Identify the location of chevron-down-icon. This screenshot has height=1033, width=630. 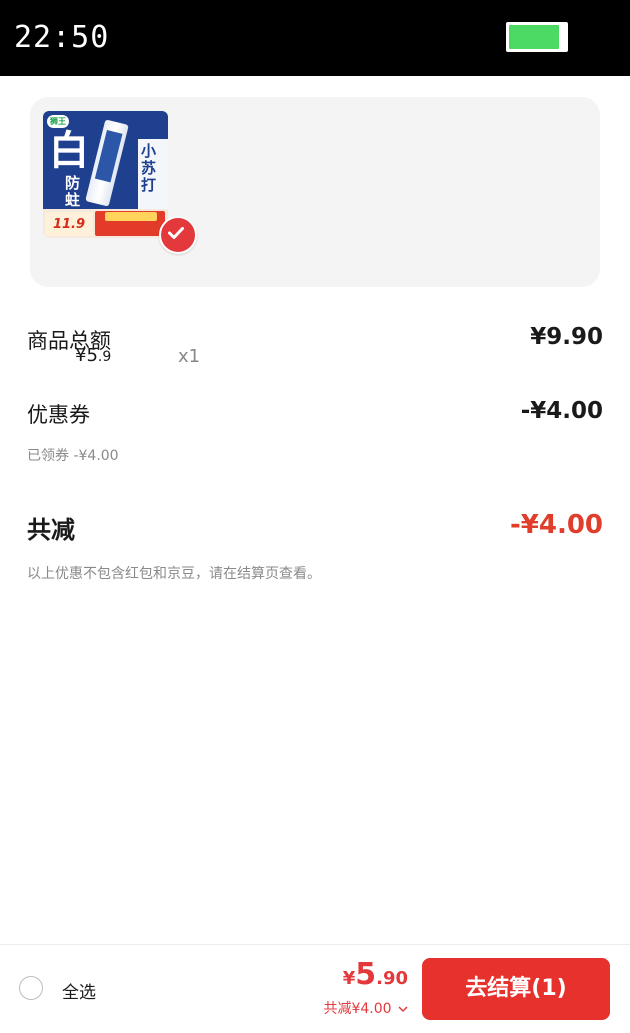
(403, 1008).